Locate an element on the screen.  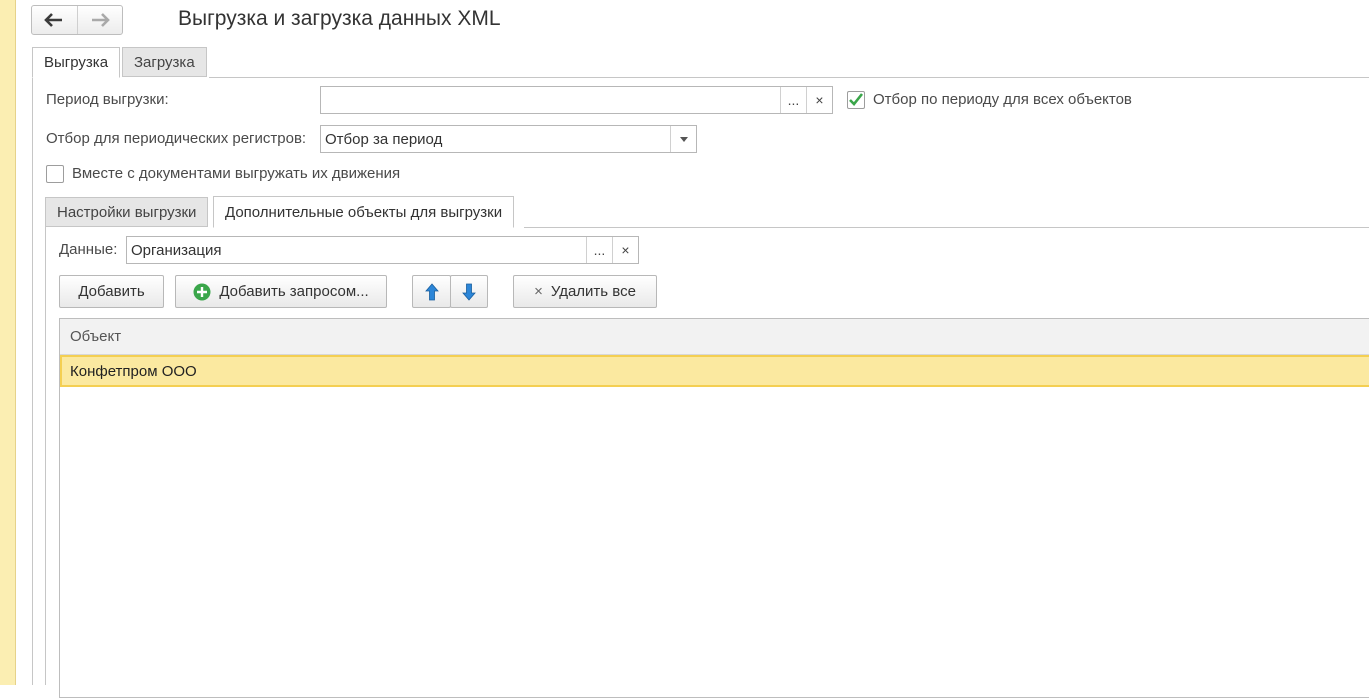
arrow-up-icon is located at coordinates (431, 291).